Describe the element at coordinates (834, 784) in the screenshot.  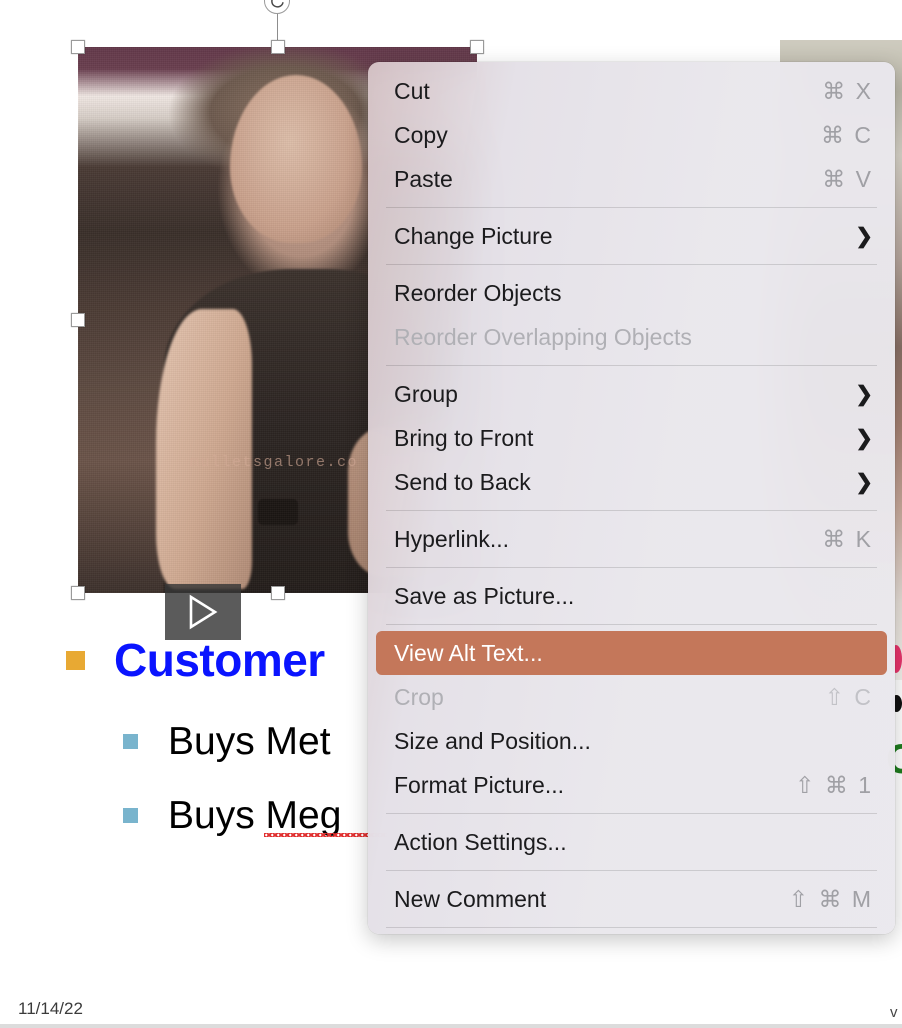
I see `menu-item-shortcut: ⇧ ⌘ 1` at that location.